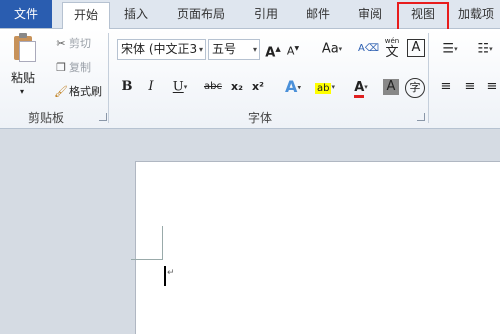  Describe the element at coordinates (23, 77) in the screenshot. I see `paste-button: 粘贴` at that location.